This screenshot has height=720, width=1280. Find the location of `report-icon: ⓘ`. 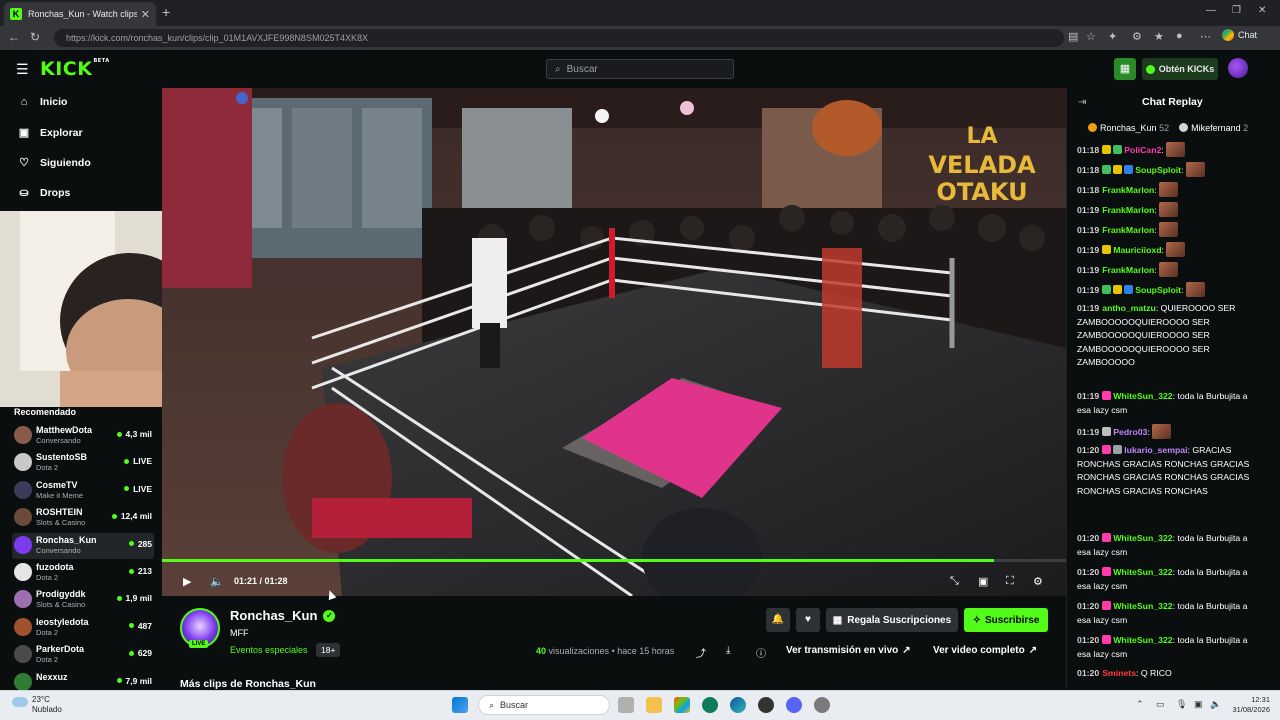

report-icon: ⓘ is located at coordinates (761, 652).